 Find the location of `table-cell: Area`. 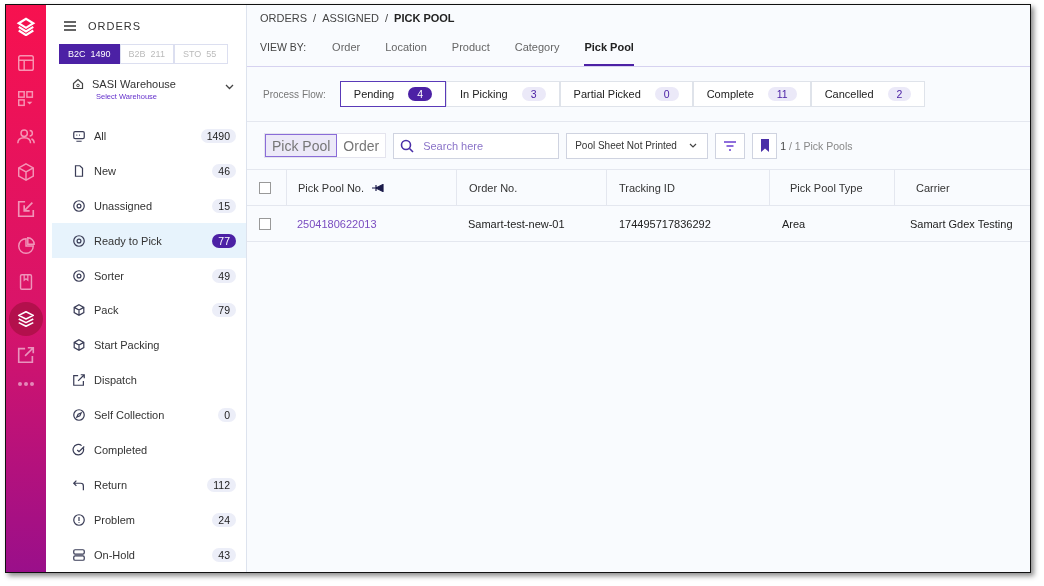

table-cell: Area is located at coordinates (794, 223).